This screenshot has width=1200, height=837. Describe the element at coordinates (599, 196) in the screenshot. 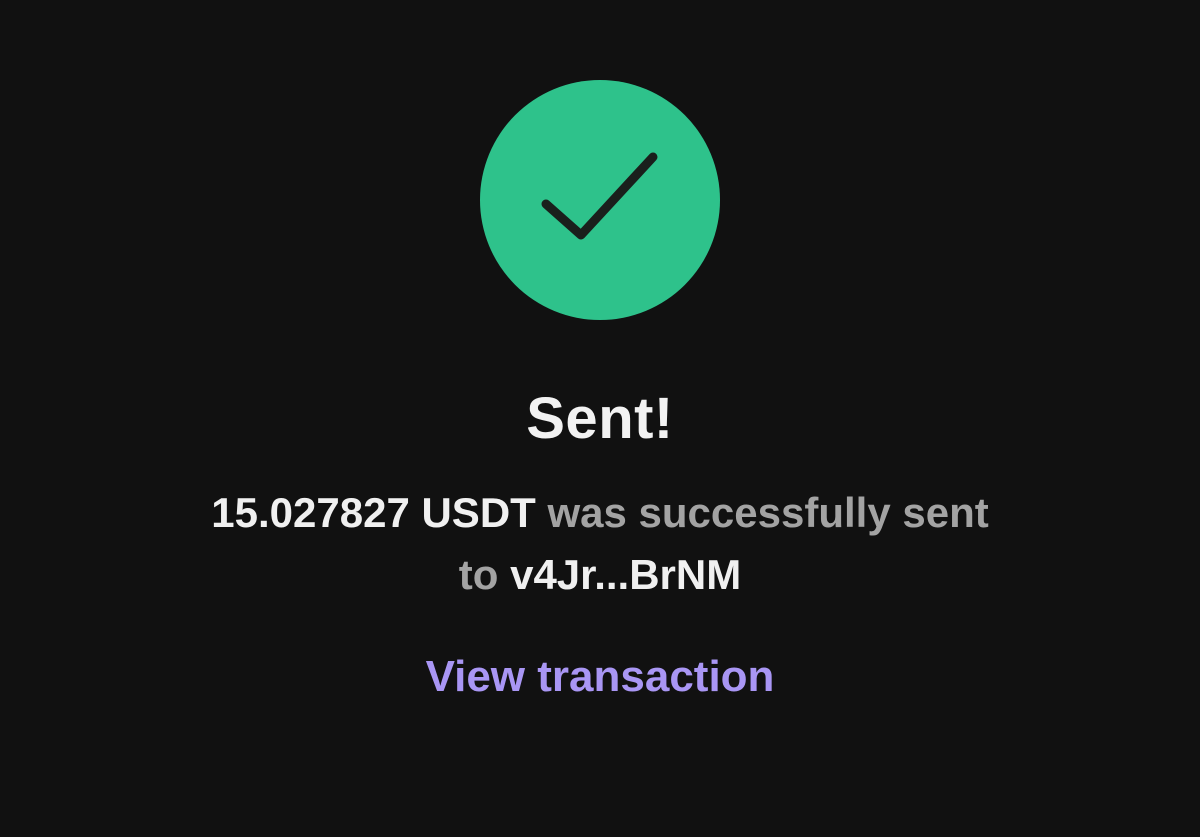

I see `checkmark-icon` at that location.